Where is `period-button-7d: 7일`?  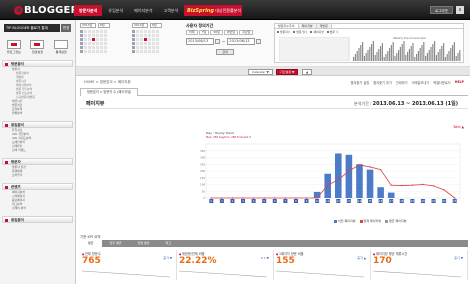 period-button-7d: 7일 is located at coordinates (204, 32).